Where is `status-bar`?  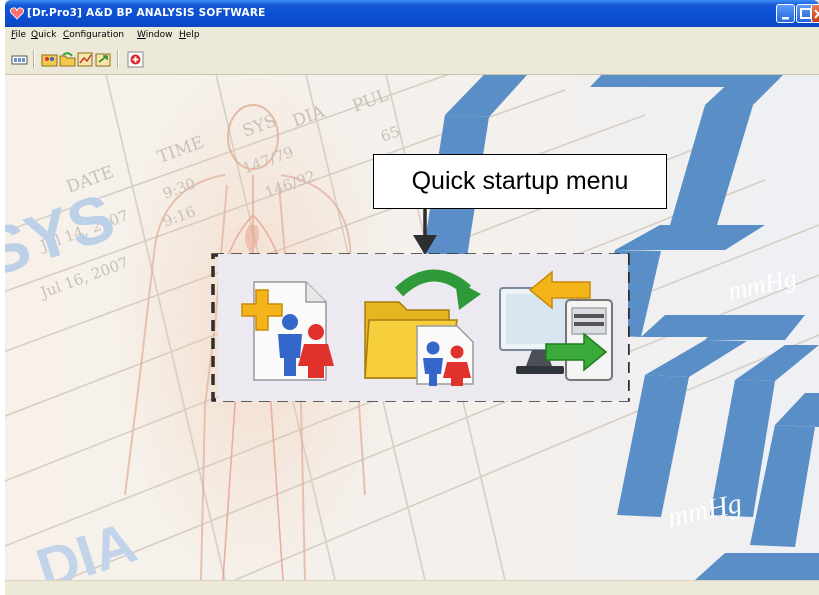 status-bar is located at coordinates (412, 587).